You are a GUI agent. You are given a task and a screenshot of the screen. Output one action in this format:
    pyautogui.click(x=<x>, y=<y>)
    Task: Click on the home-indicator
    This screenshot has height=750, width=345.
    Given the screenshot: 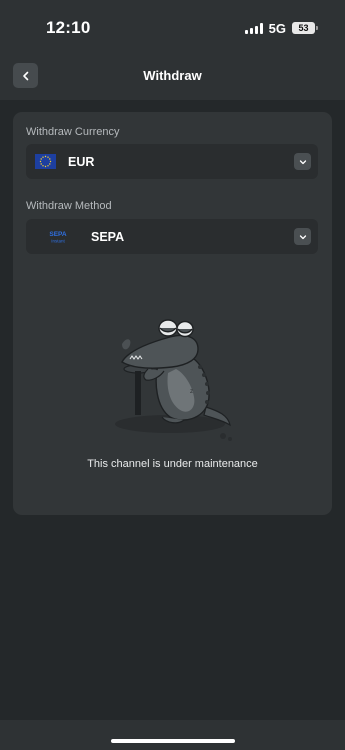 What is the action you would take?
    pyautogui.click(x=173, y=741)
    